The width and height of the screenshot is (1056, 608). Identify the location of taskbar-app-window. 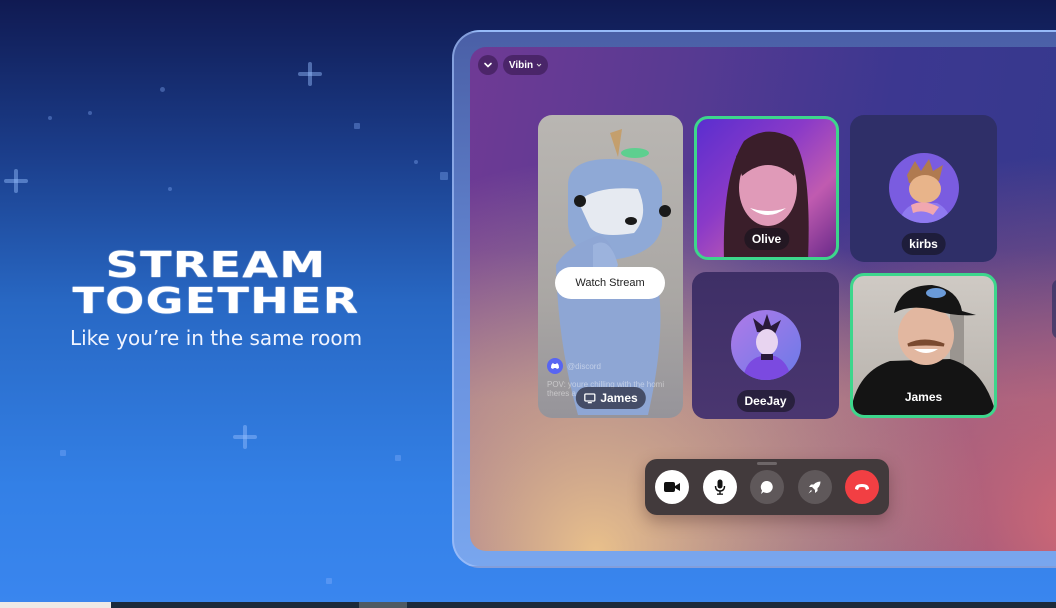
(55, 605).